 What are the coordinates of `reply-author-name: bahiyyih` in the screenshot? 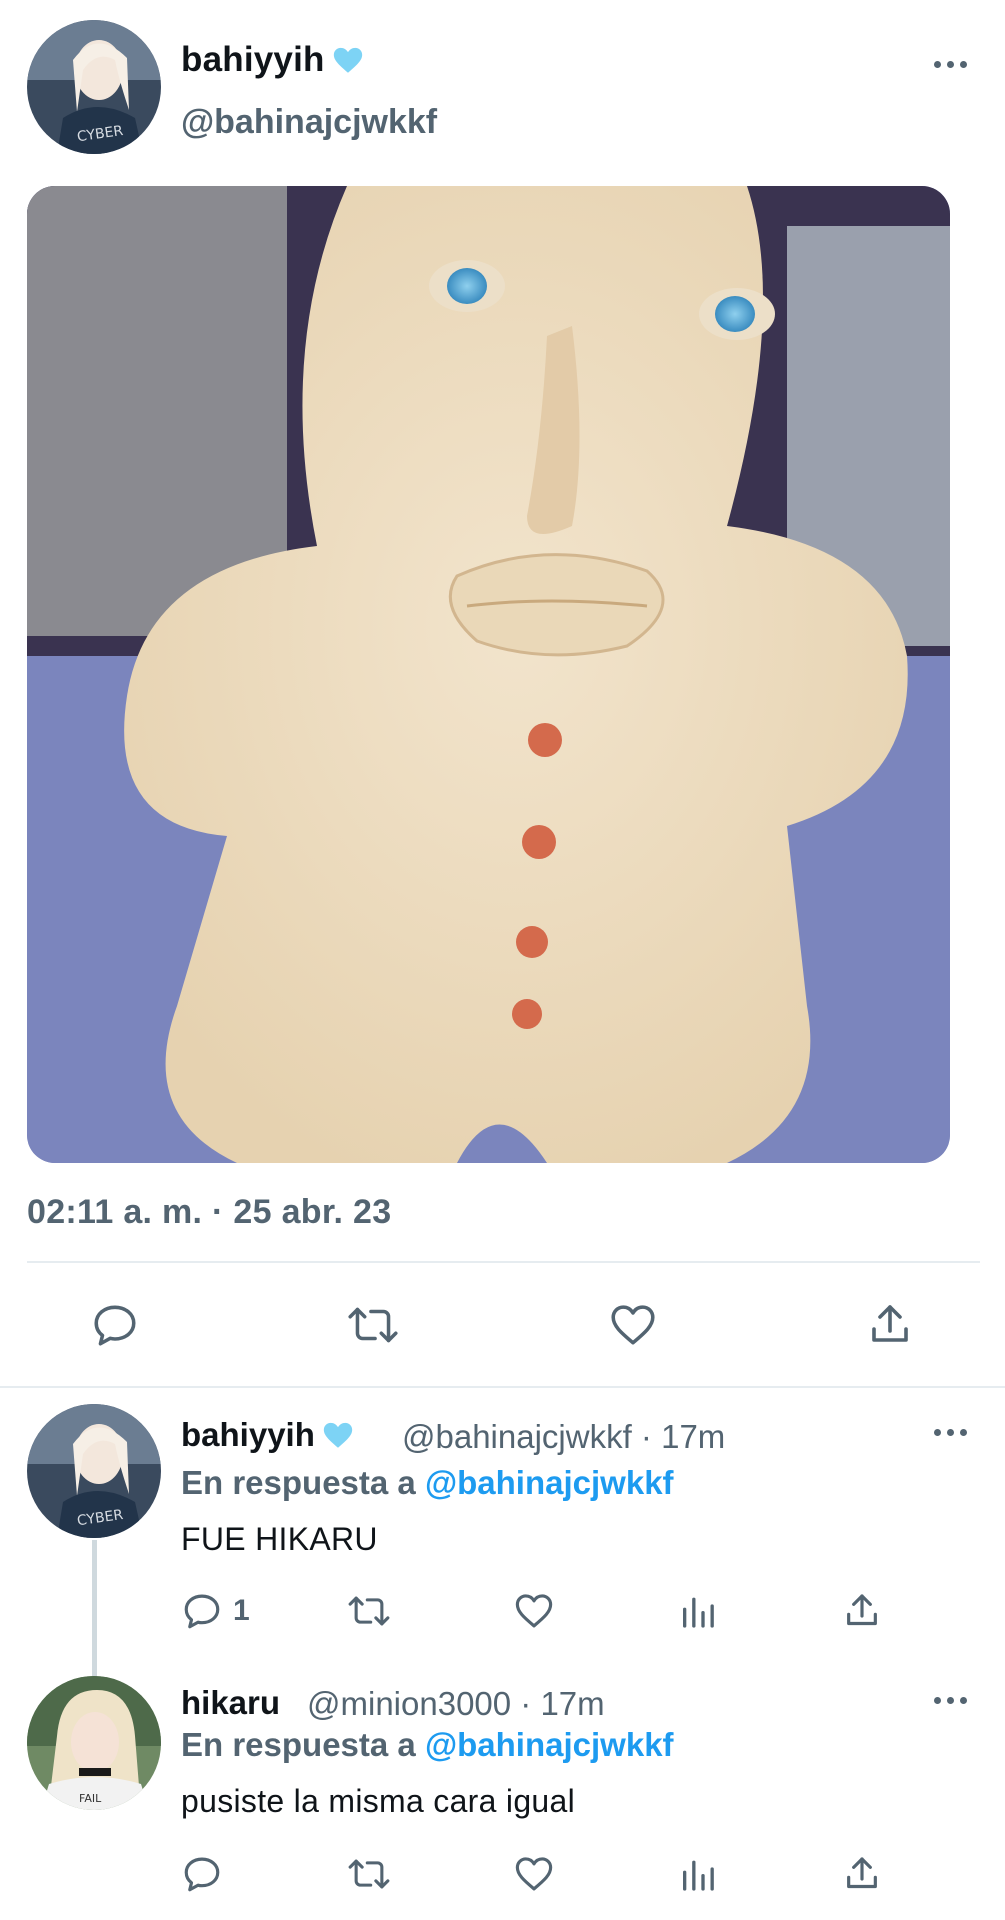 It's located at (268, 1435).